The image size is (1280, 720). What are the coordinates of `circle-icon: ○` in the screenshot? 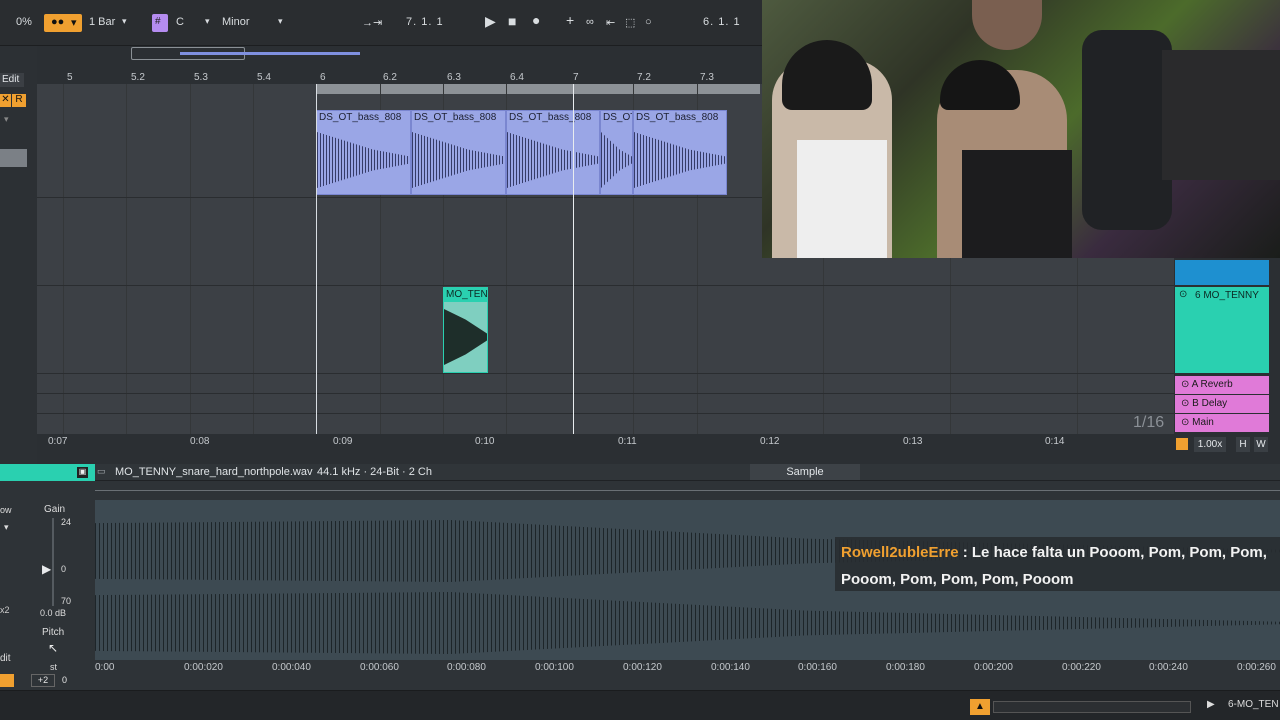 It's located at (648, 22).